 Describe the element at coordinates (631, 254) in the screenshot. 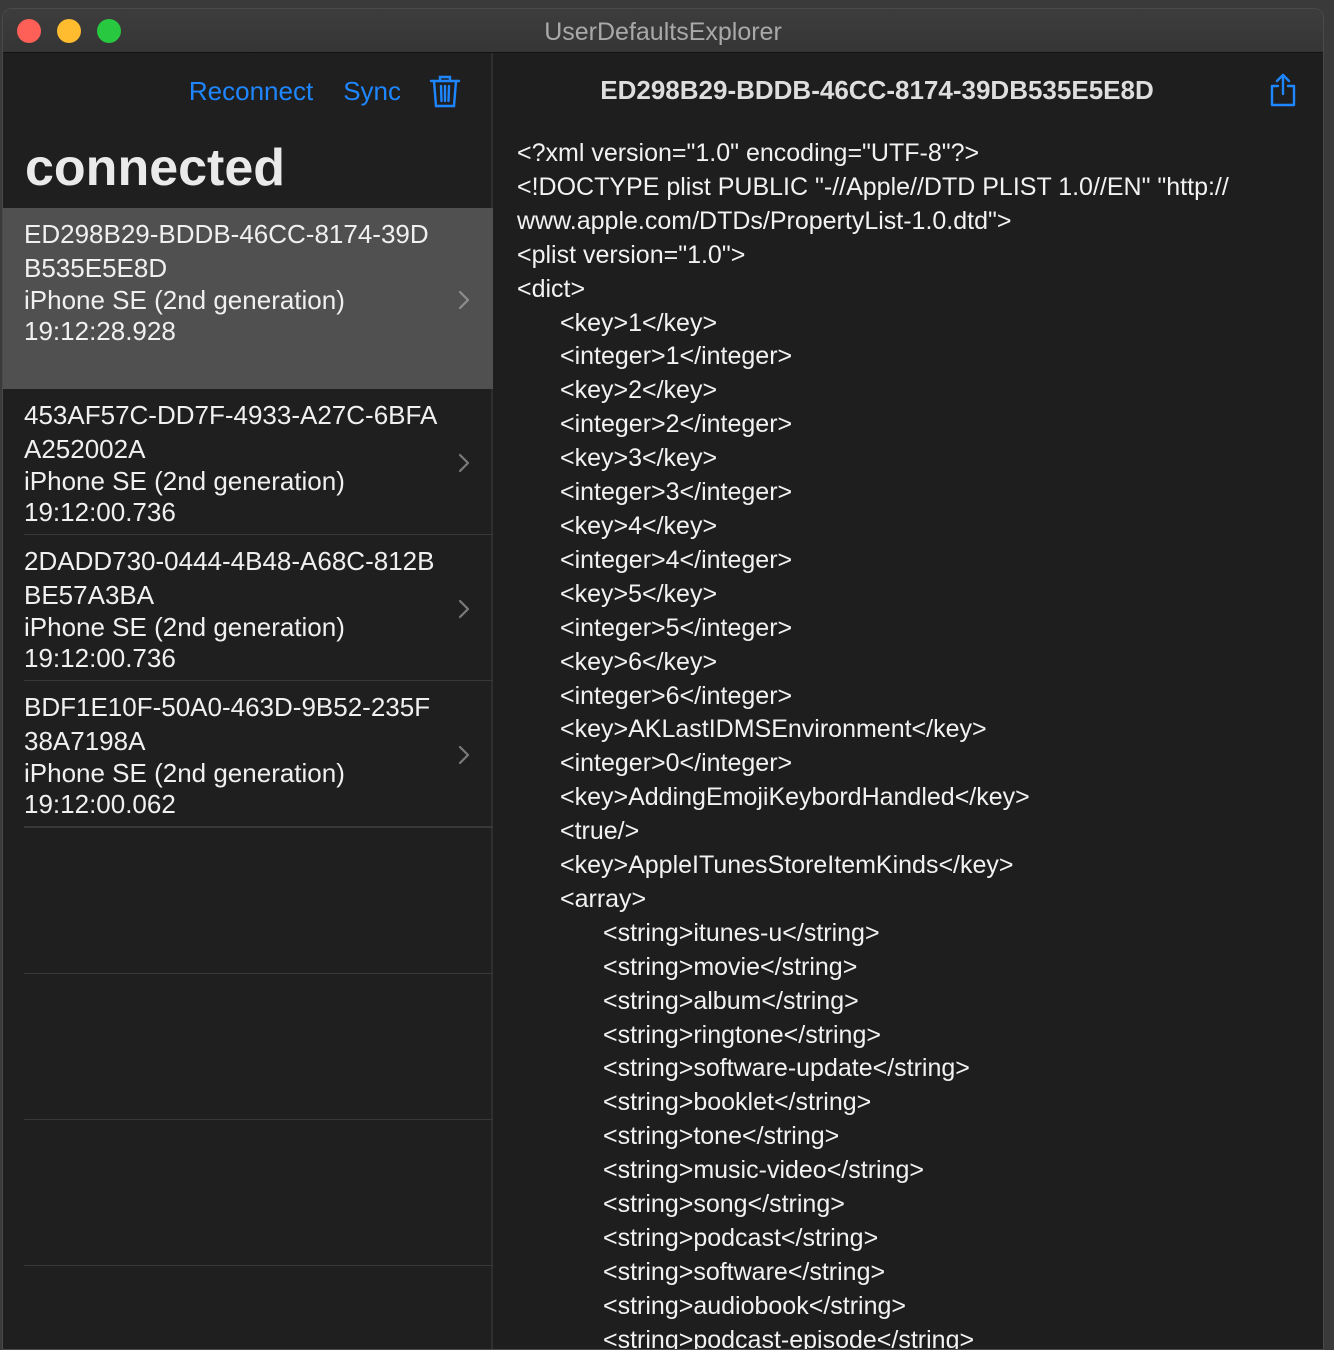

I see `plist-line: <plist version="1.0">` at that location.